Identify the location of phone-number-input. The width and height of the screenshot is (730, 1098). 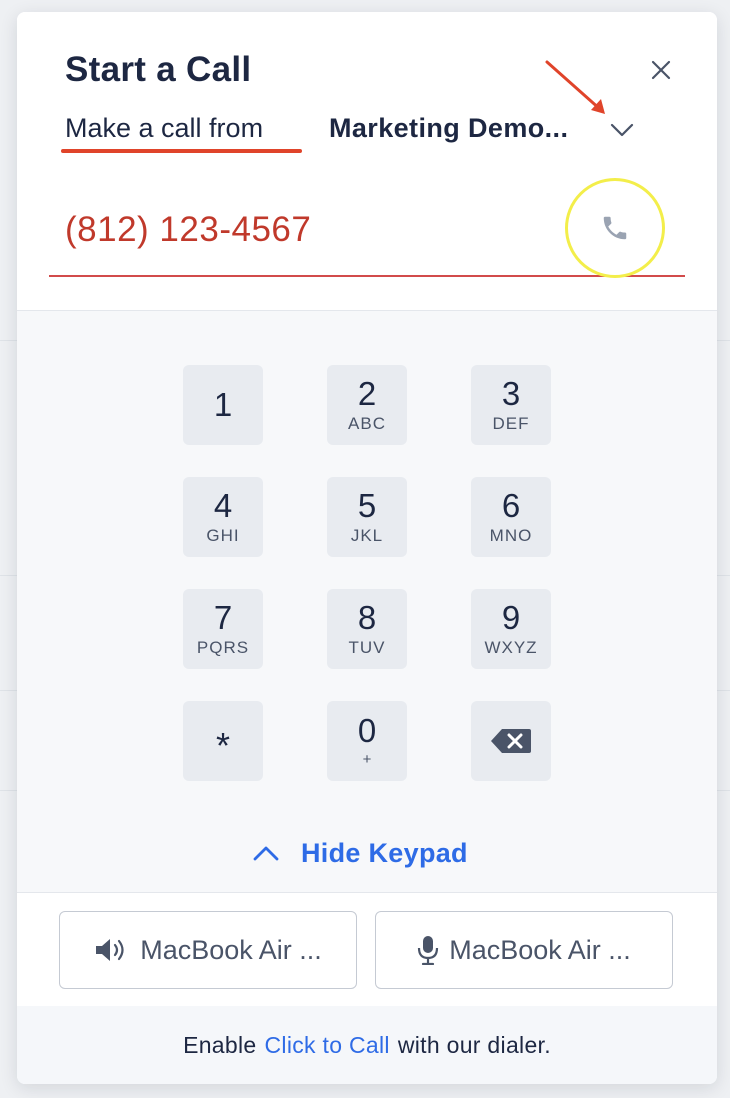
(307, 230).